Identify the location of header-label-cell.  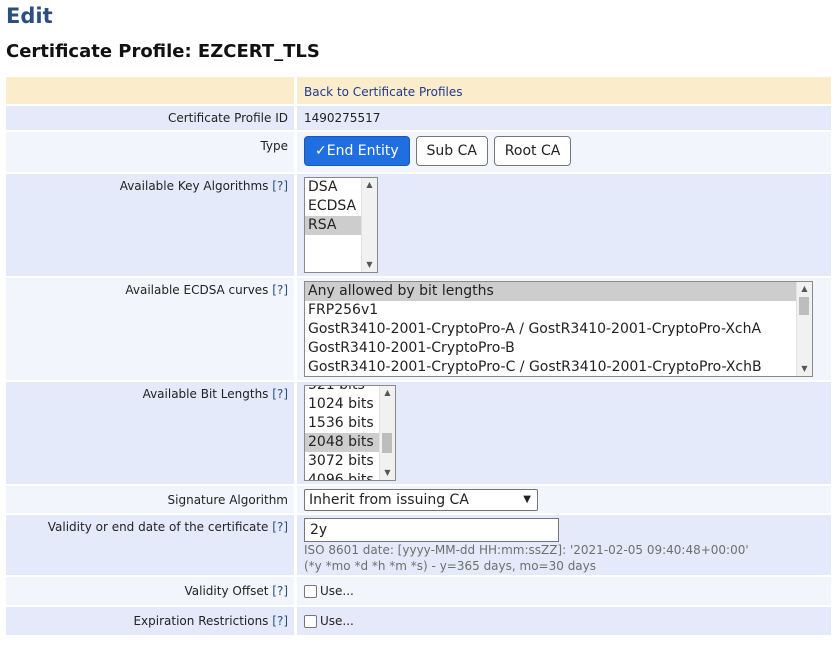
(150, 90).